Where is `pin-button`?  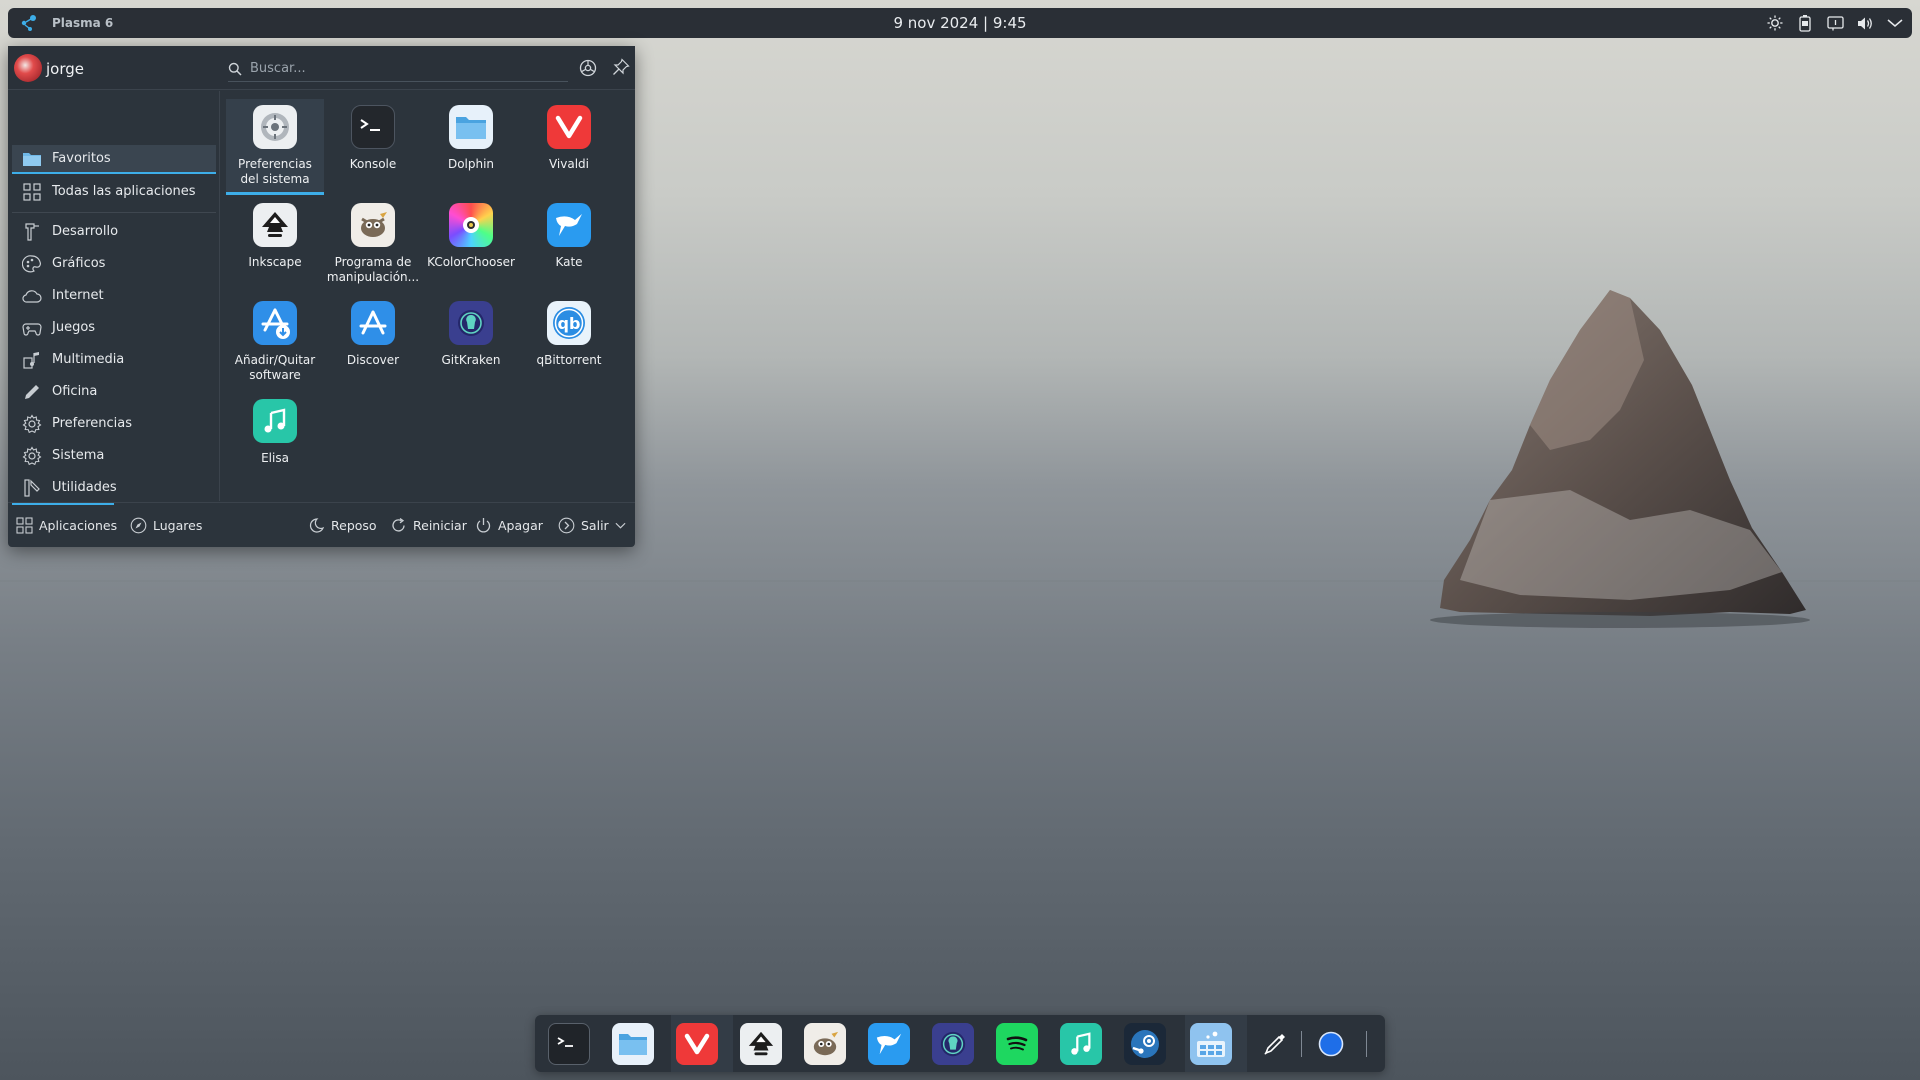 pin-button is located at coordinates (622, 68).